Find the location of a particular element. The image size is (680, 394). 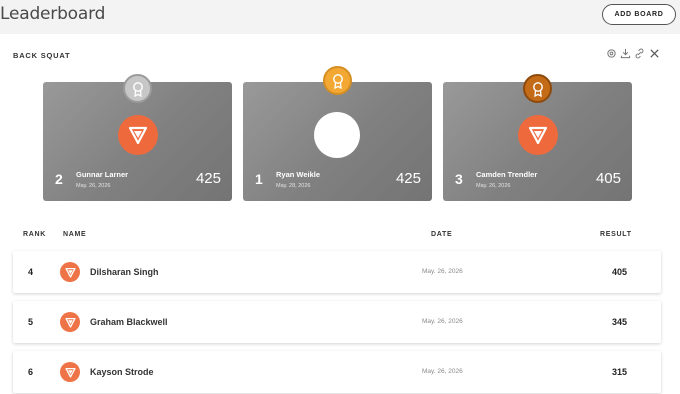

board-title: BACK SQUAT is located at coordinates (42, 55).